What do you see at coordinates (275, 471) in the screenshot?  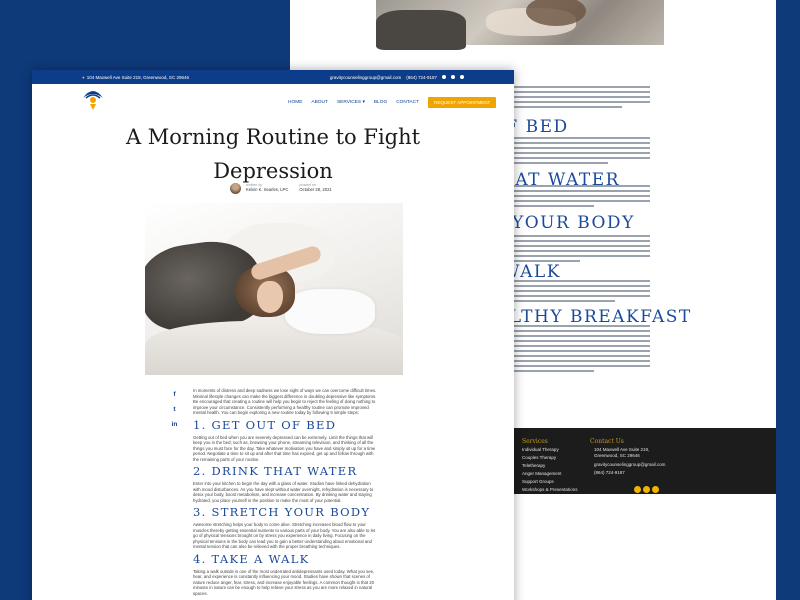 I see `section-heading: 2. DRINK THAT WATER` at bounding box center [275, 471].